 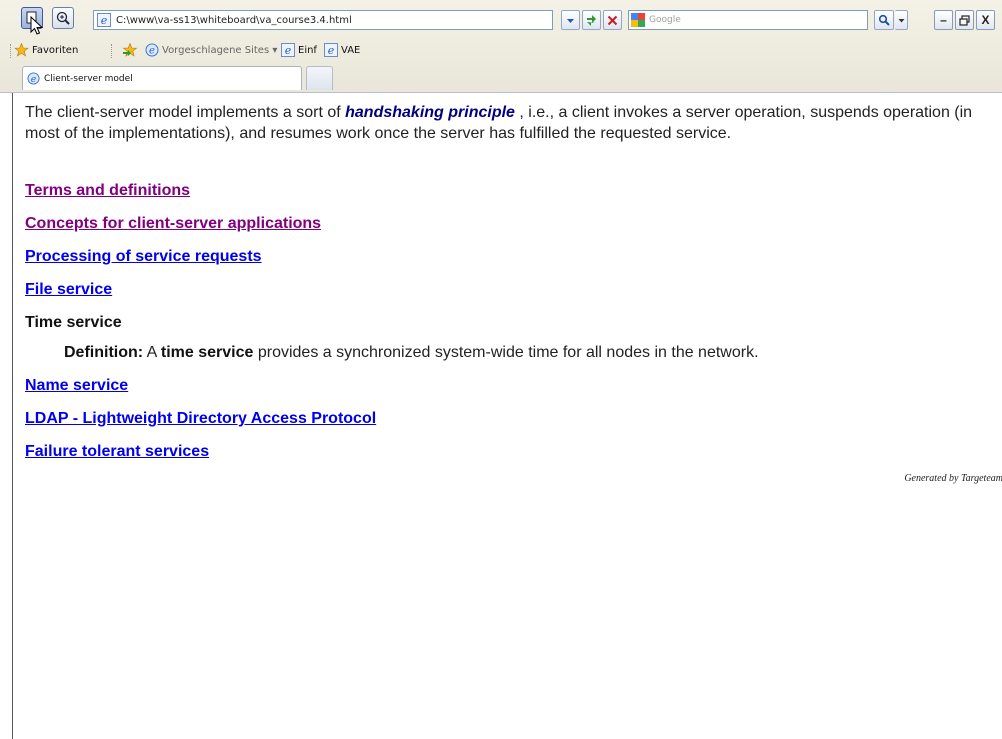 What do you see at coordinates (37, 25) in the screenshot?
I see `mouse-cursor-icon` at bounding box center [37, 25].